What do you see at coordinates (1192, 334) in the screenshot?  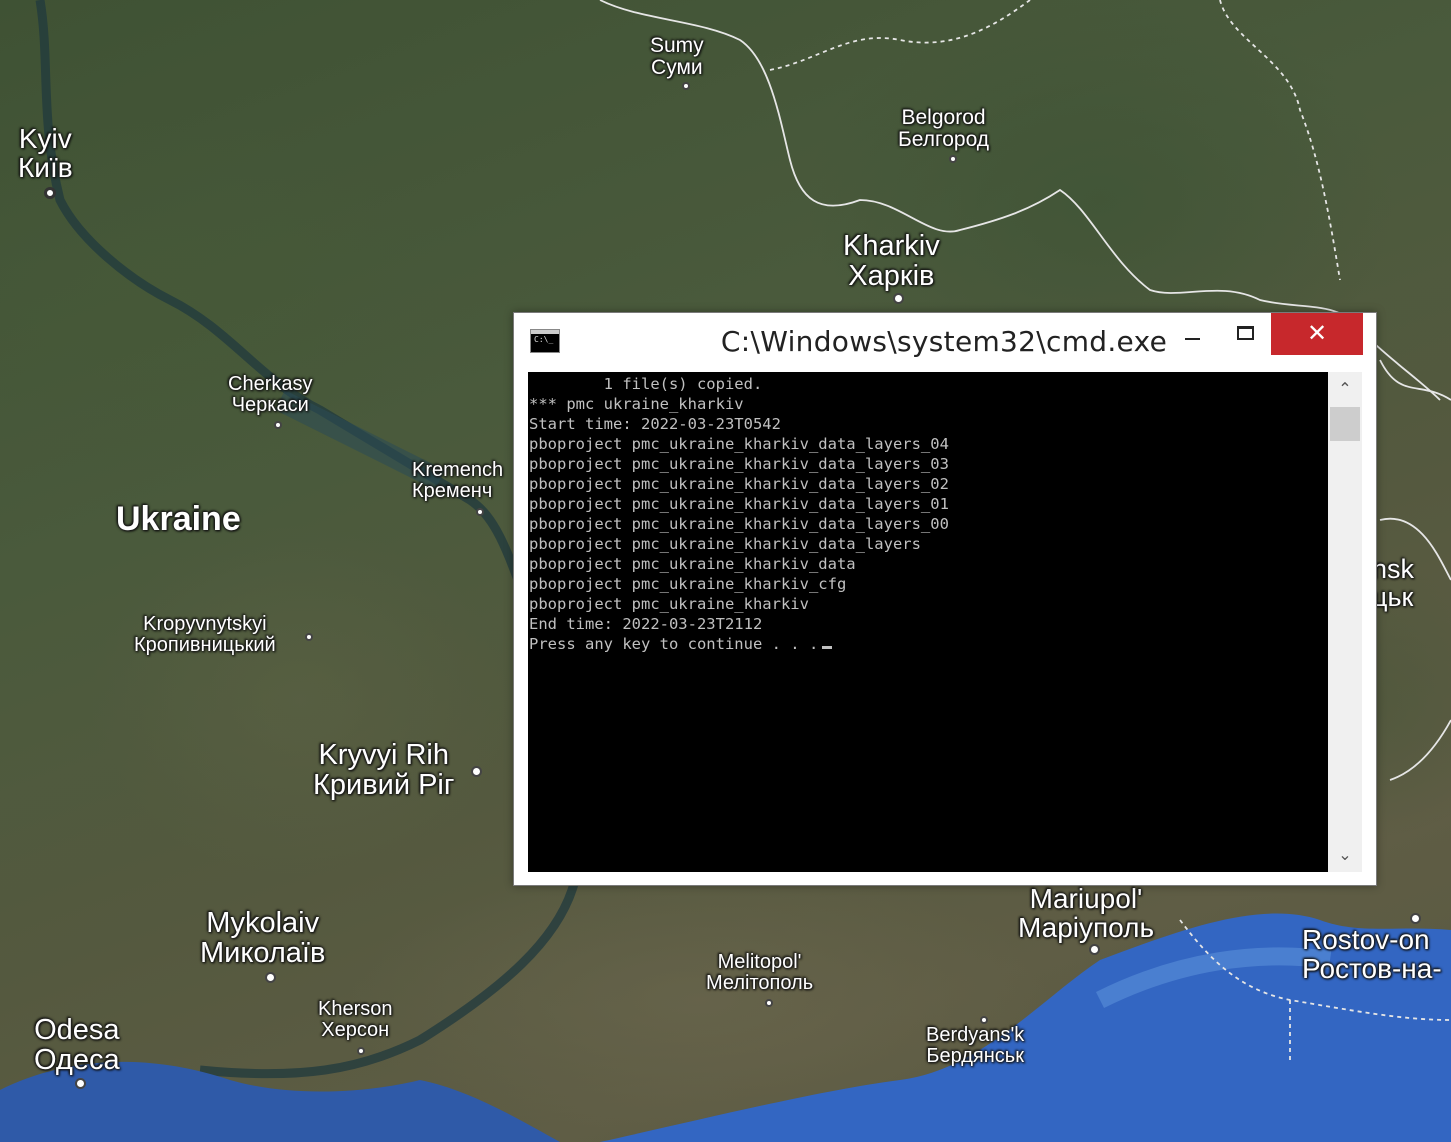 I see `minimize-button` at bounding box center [1192, 334].